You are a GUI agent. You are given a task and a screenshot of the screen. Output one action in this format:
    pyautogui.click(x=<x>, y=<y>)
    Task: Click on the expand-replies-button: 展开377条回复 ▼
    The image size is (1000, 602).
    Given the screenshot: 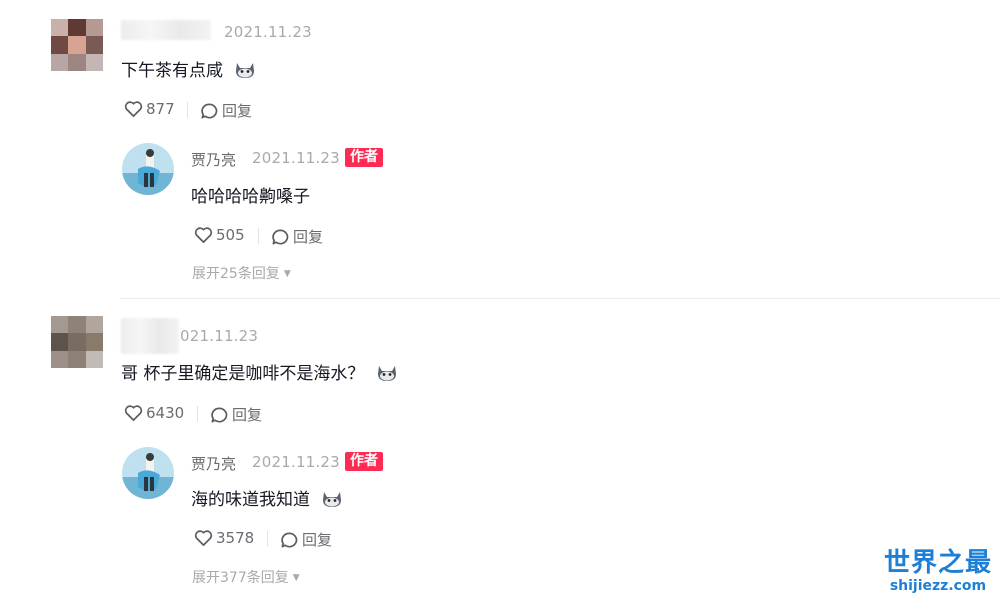 What is the action you would take?
    pyautogui.click(x=246, y=577)
    